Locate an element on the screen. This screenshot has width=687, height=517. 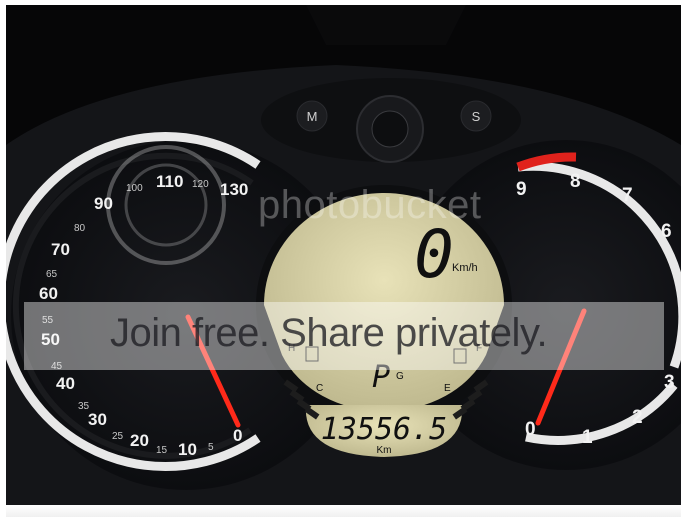
speed-label-20: 20 is located at coordinates (139, 440).